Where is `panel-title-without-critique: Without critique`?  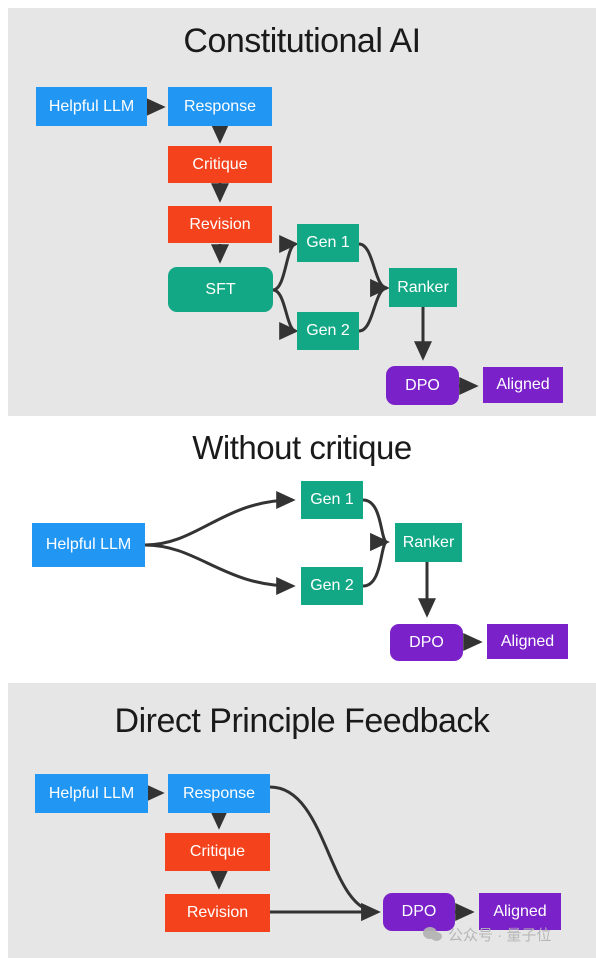
panel-title-without-critique: Without critique is located at coordinates (302, 447).